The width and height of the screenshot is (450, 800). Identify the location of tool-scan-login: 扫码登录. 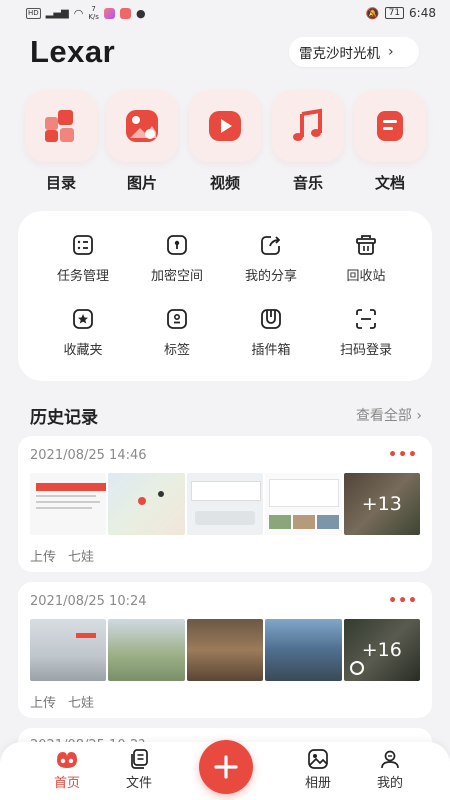
(366, 332).